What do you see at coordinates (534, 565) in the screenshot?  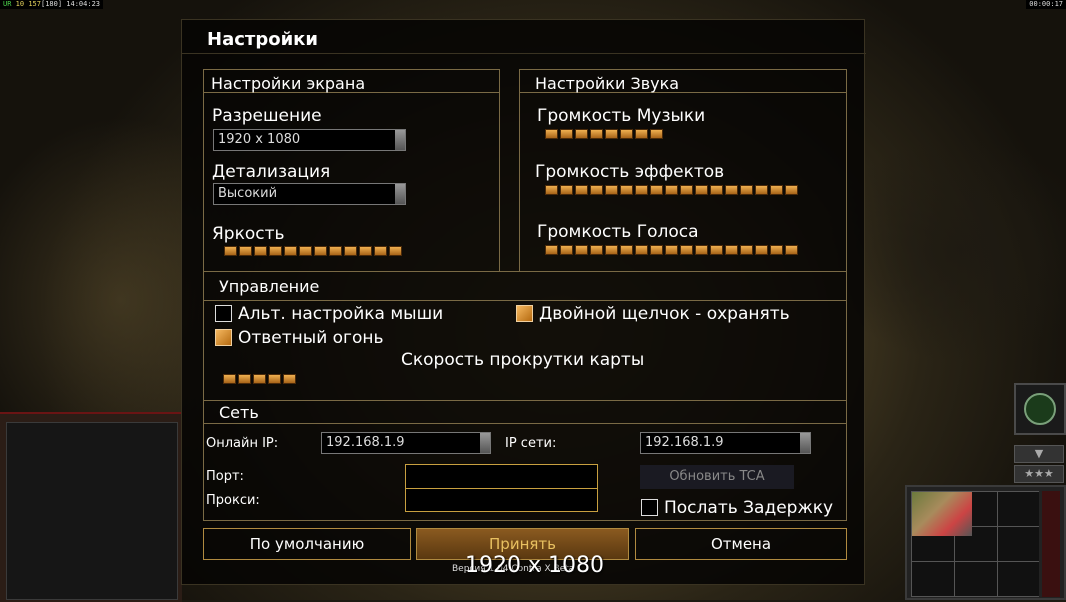 I see `resolution-overlay-text: 1920 x 1080` at bounding box center [534, 565].